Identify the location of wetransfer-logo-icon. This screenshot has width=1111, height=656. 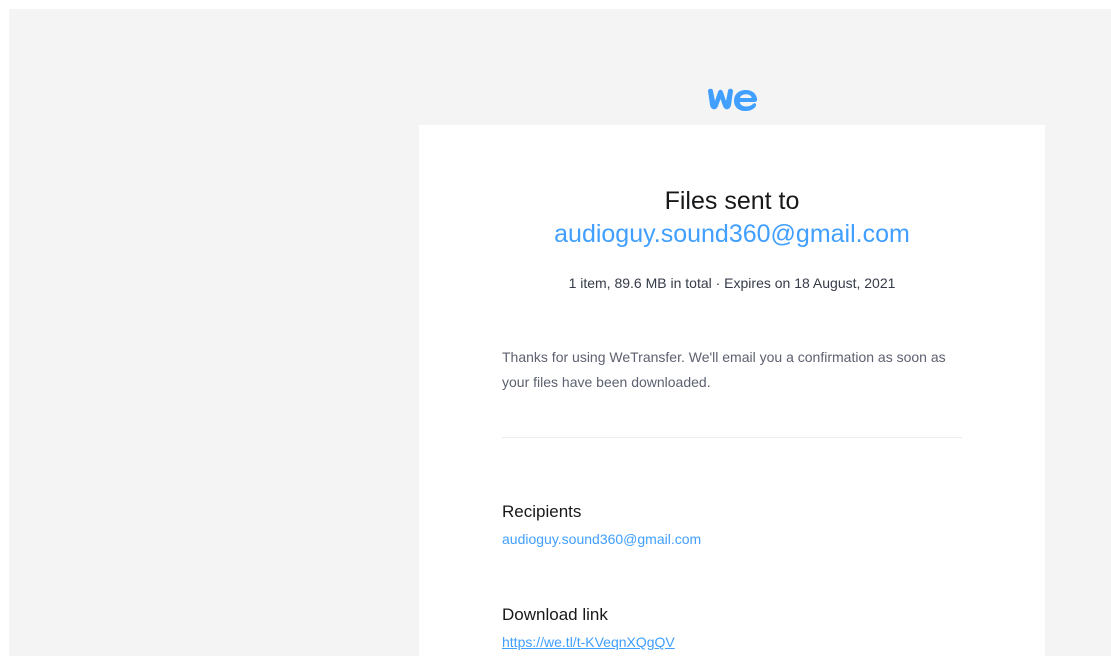
(733, 99).